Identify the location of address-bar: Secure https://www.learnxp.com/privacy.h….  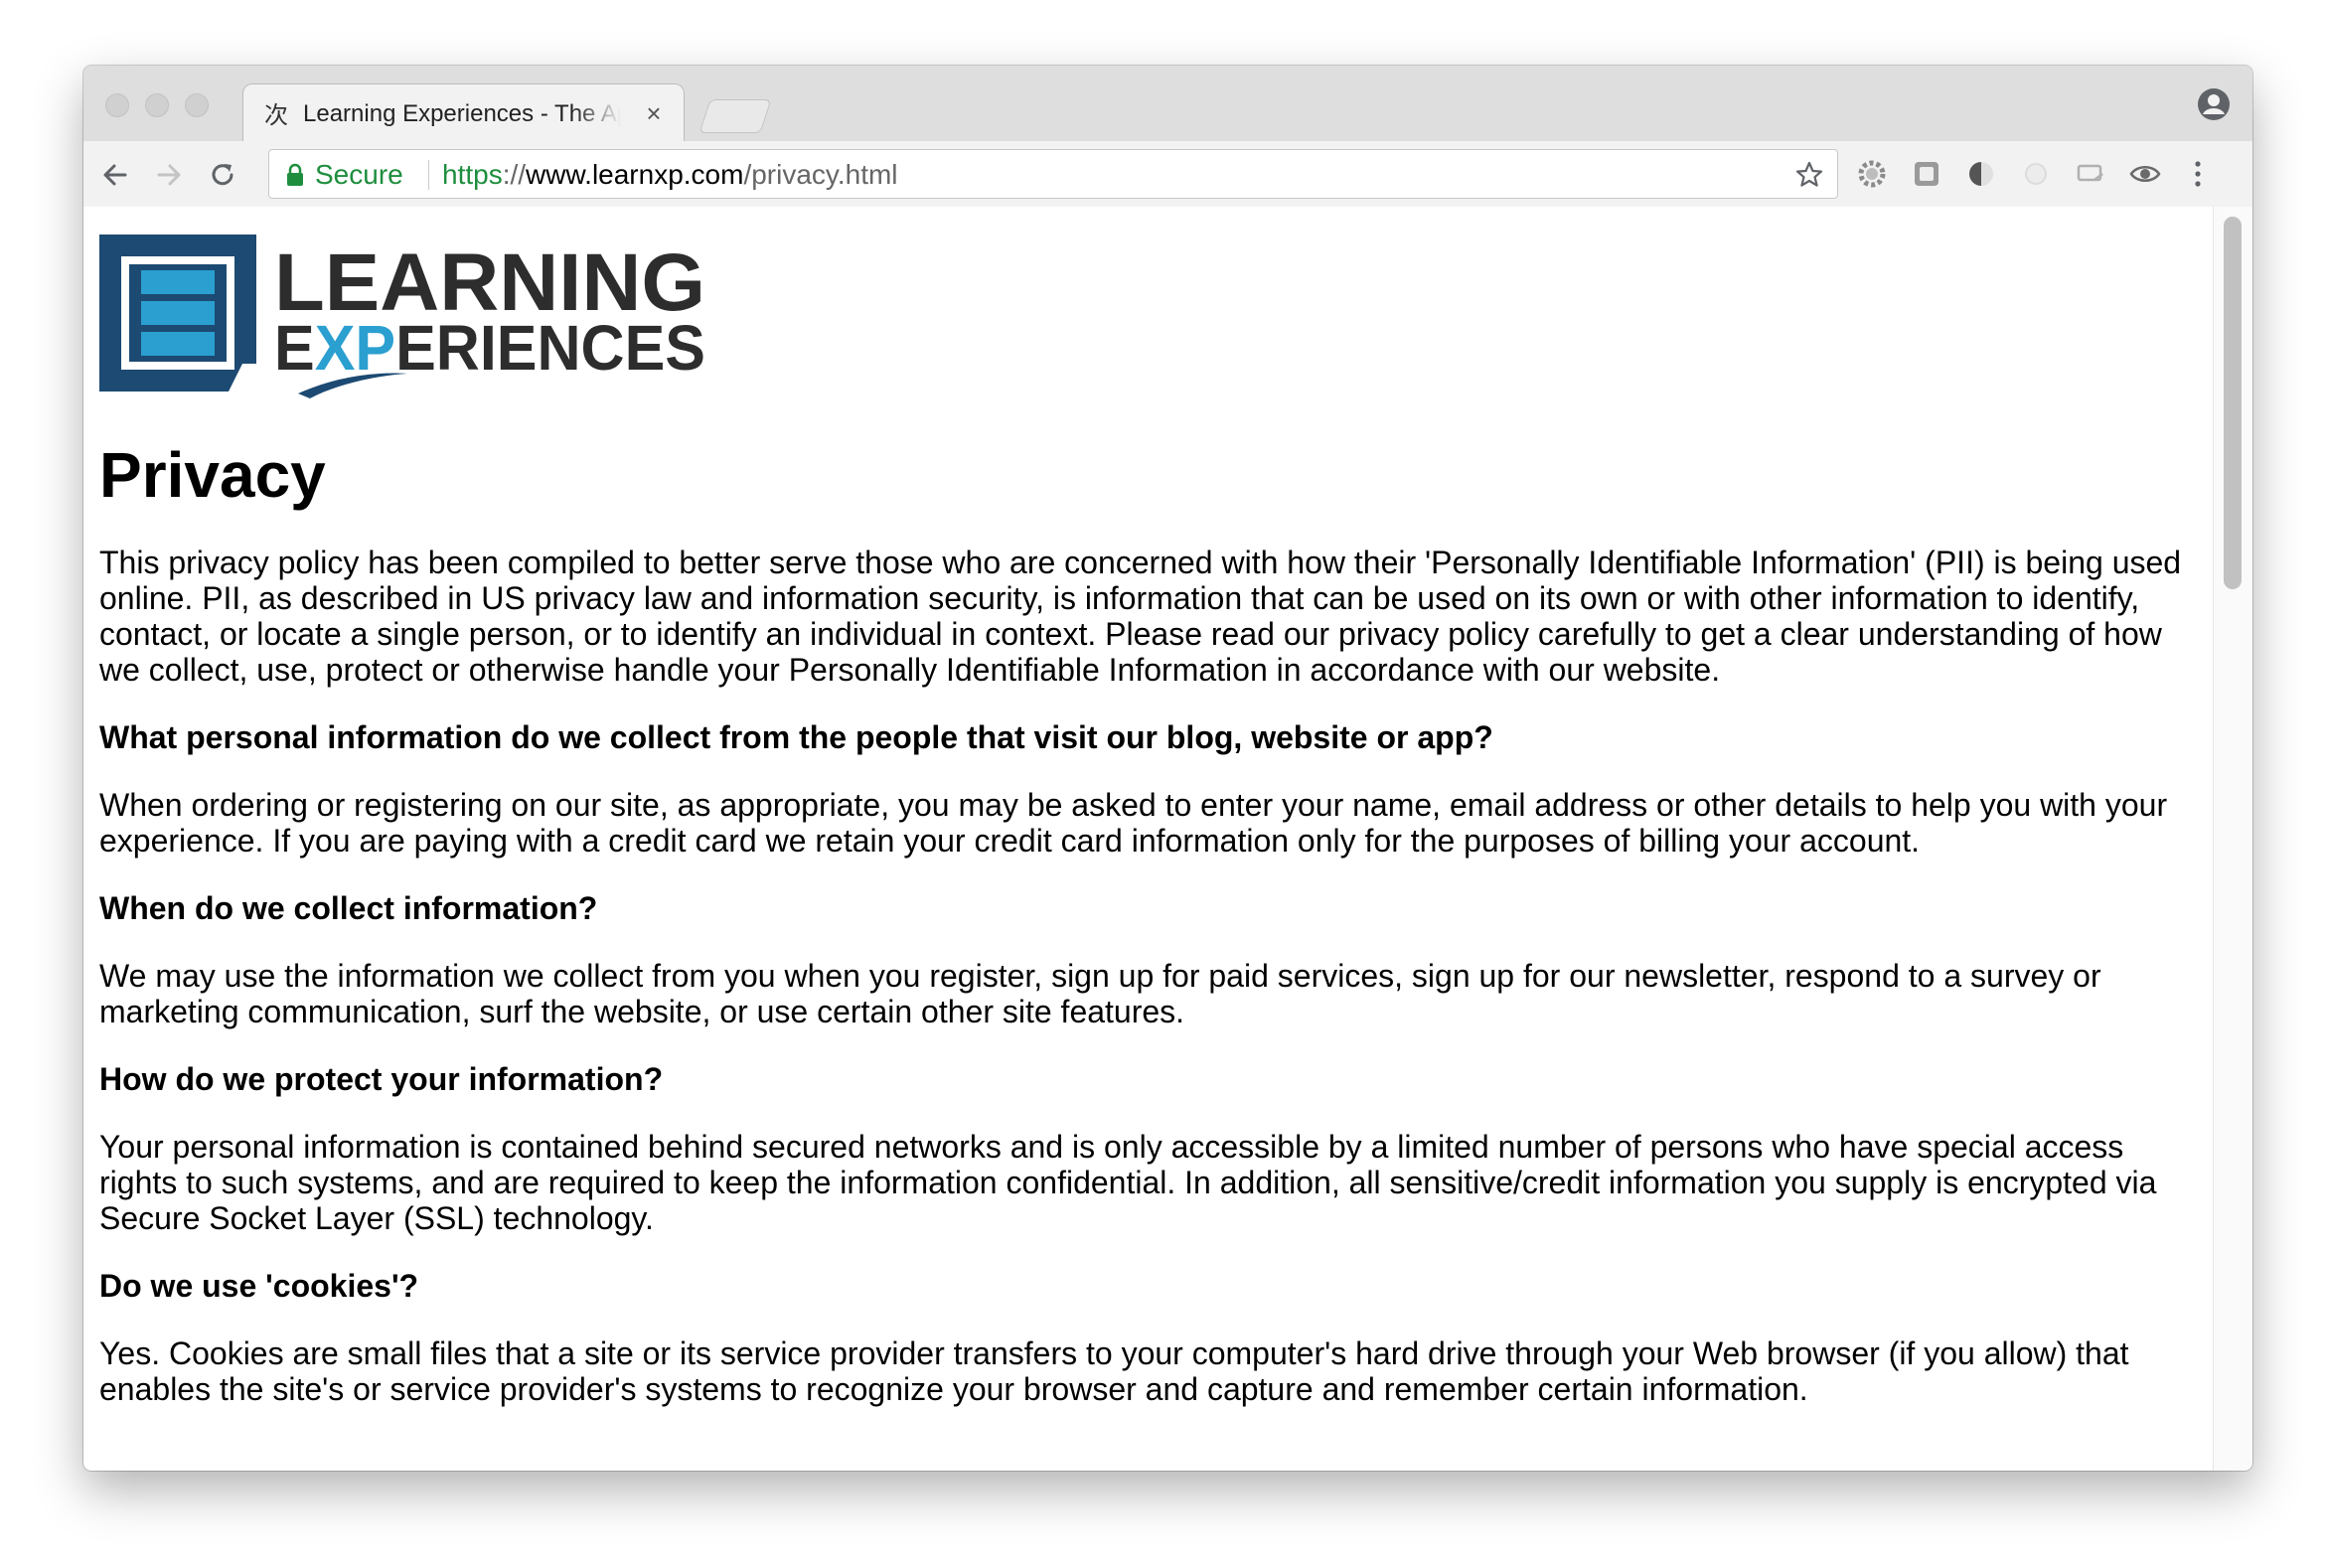
(1053, 174).